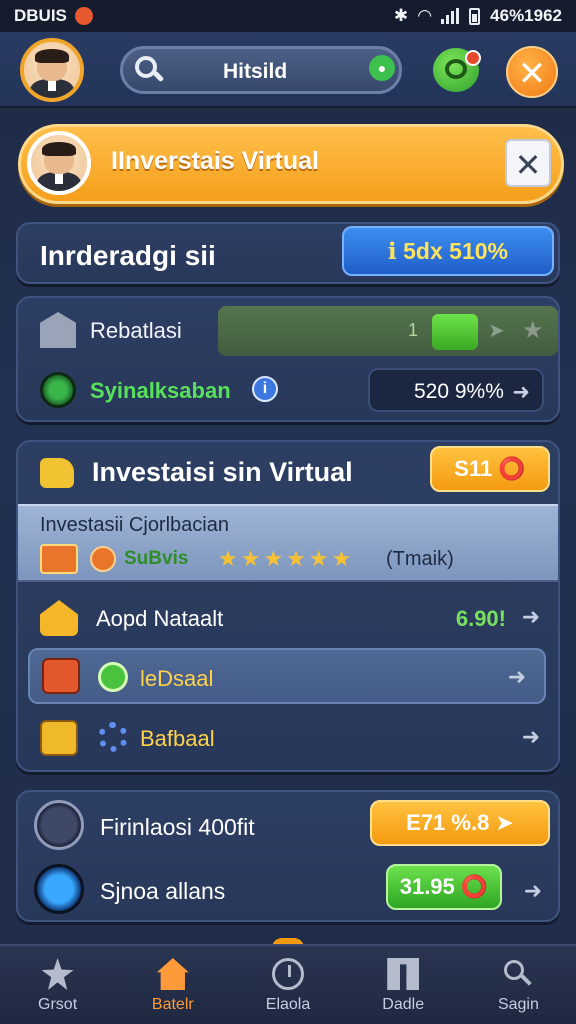 The height and width of the screenshot is (1024, 576). What do you see at coordinates (444, 887) in the screenshot?
I see `finance-value-button: 31.95 ⭕` at bounding box center [444, 887].